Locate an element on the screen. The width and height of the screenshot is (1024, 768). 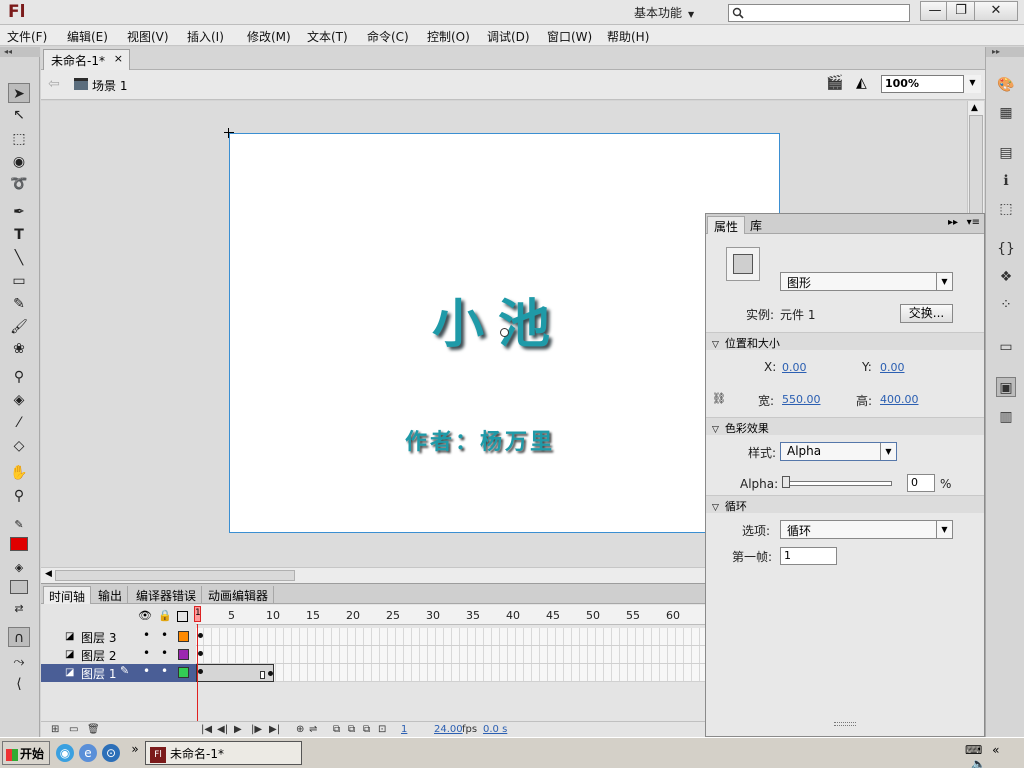
zoom-dropdown-button: ▼ is located at coordinates (972, 84).